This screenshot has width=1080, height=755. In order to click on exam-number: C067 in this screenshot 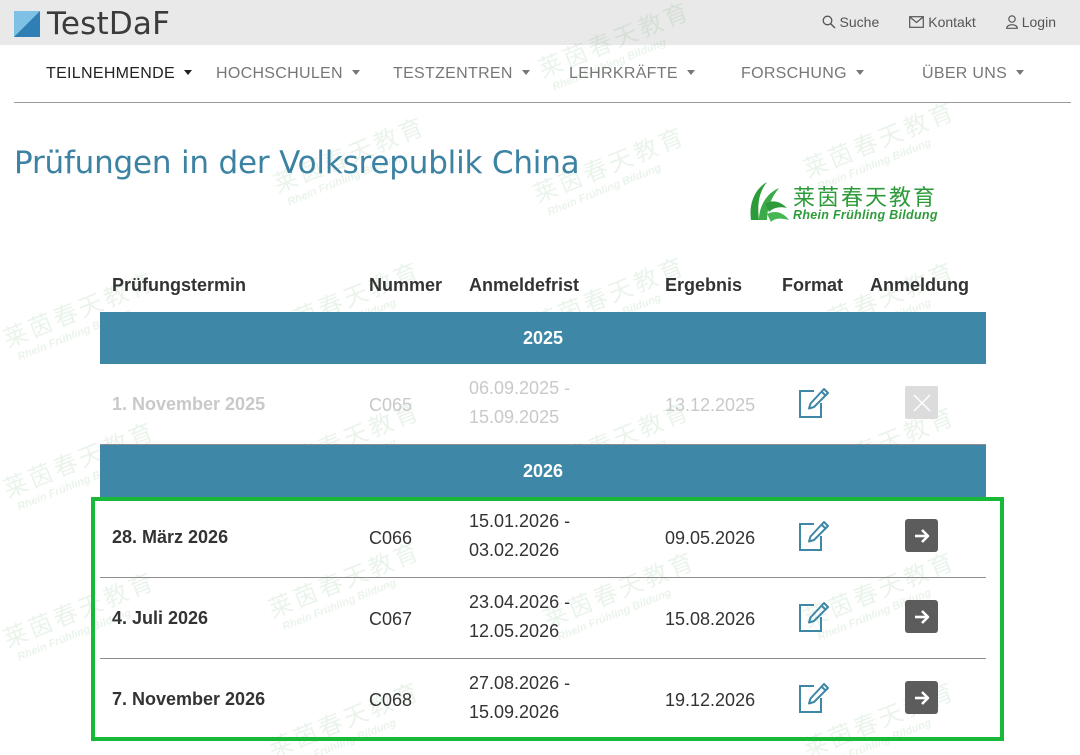, I will do `click(391, 619)`.